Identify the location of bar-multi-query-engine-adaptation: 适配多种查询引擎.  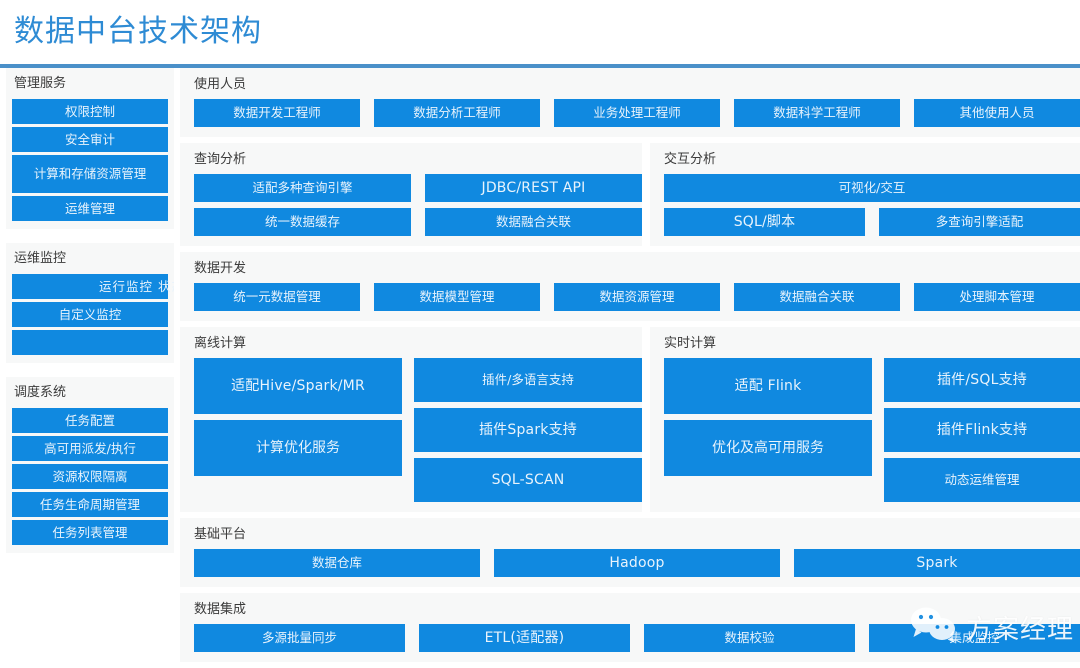
(302, 188).